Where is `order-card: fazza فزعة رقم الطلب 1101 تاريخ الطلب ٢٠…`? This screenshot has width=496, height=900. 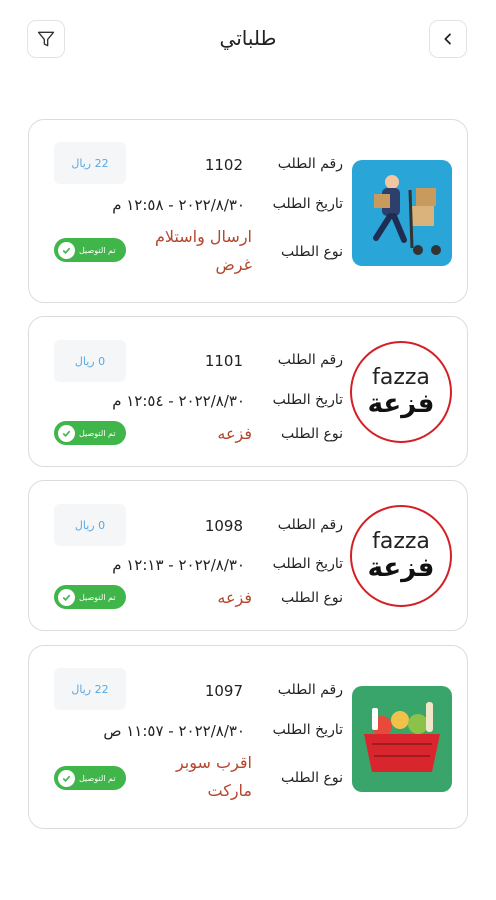
order-card: fazza فزعة رقم الطلب 1101 تاريخ الطلب ٢٠… is located at coordinates (248, 391).